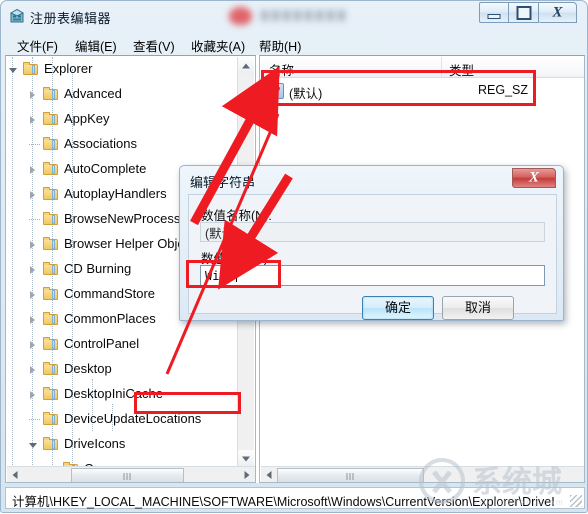 The height and width of the screenshot is (514, 588). Describe the element at coordinates (95, 443) in the screenshot. I see `tree-item-label: DriveIcons` at that location.